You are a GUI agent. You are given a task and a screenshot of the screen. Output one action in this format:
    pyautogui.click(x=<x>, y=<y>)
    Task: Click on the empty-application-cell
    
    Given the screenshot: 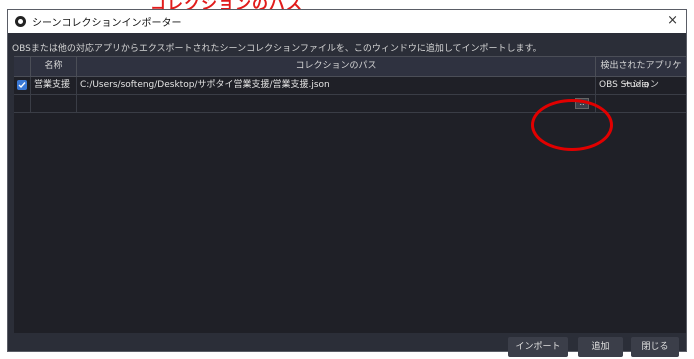 What is the action you would take?
    pyautogui.click(x=641, y=103)
    